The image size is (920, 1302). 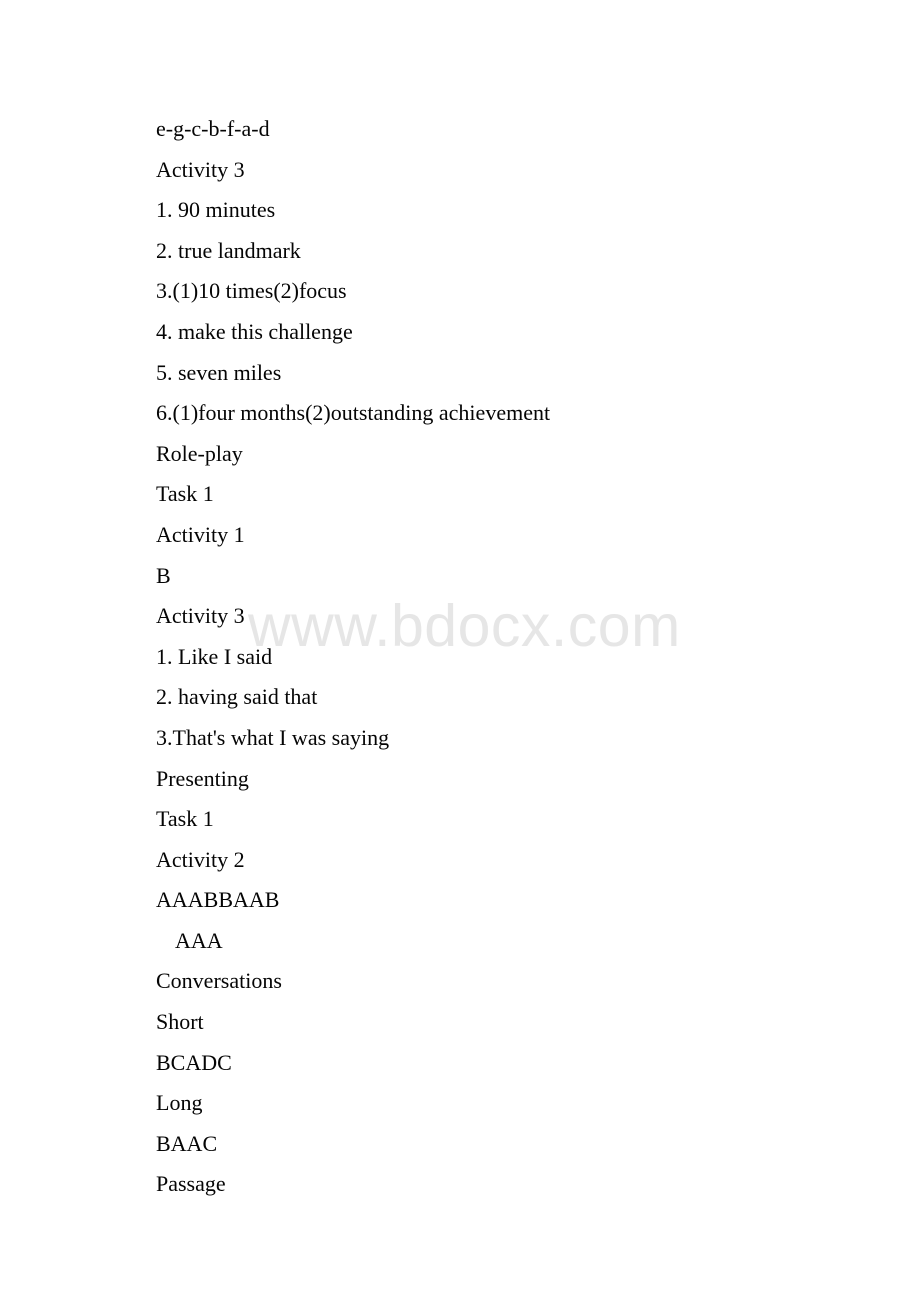 I want to click on document-line: 5. seven miles, so click(x=219, y=372).